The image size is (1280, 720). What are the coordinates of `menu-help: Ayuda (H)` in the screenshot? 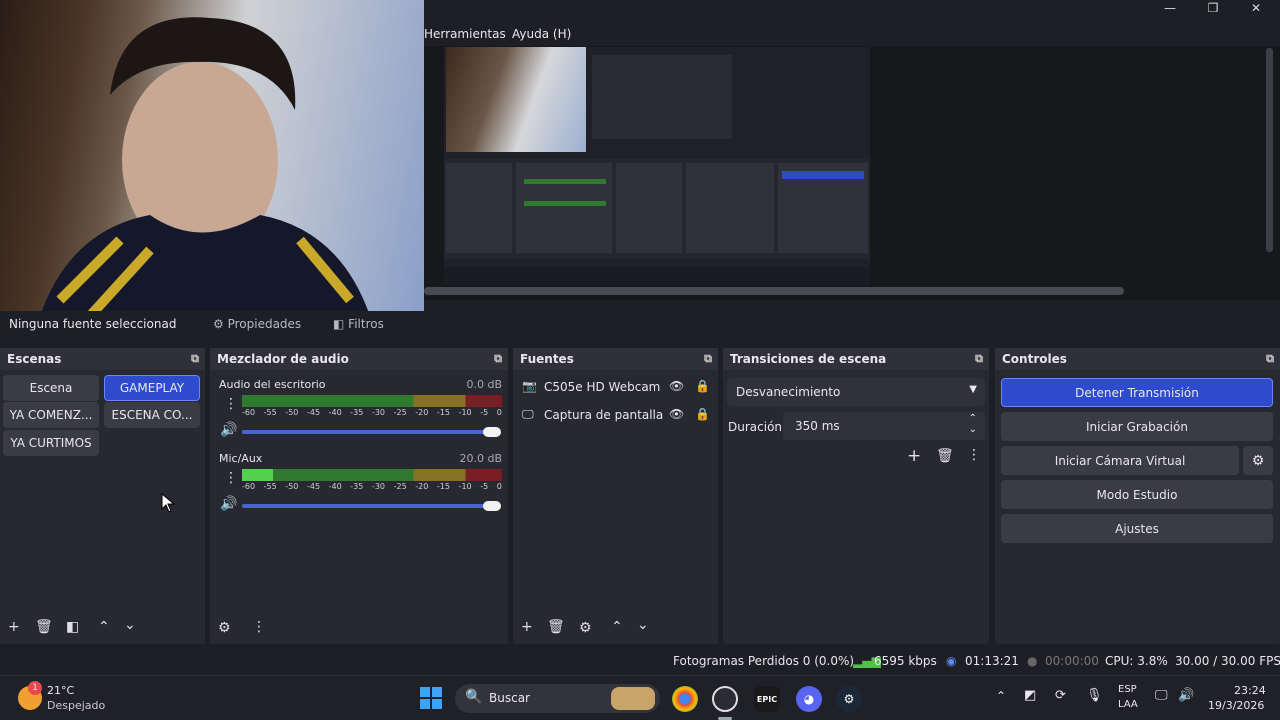 It's located at (541, 34).